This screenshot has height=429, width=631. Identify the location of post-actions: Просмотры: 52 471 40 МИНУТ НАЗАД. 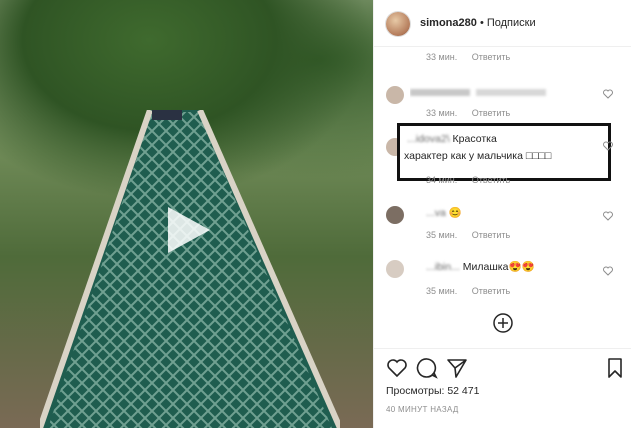
(502, 388).